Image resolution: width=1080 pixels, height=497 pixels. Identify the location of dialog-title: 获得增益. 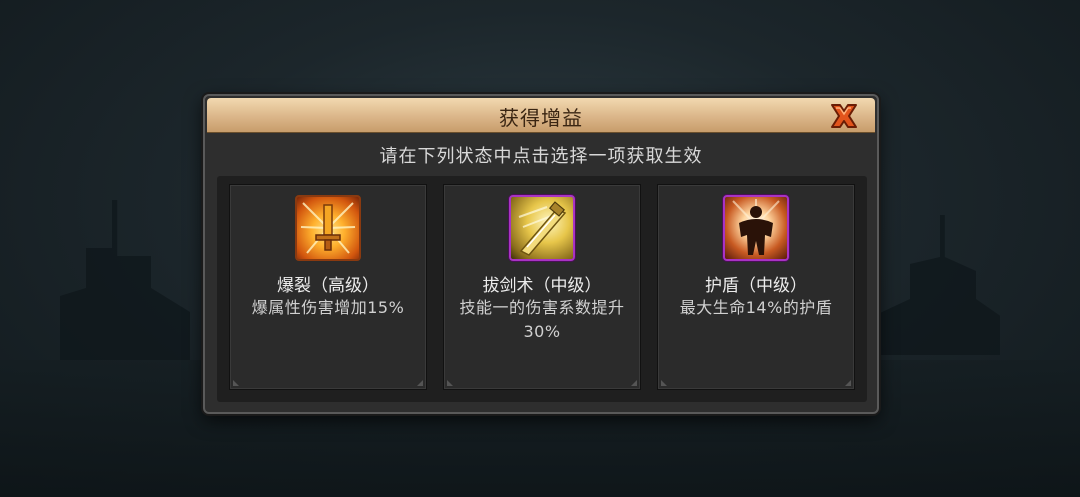
(541, 118).